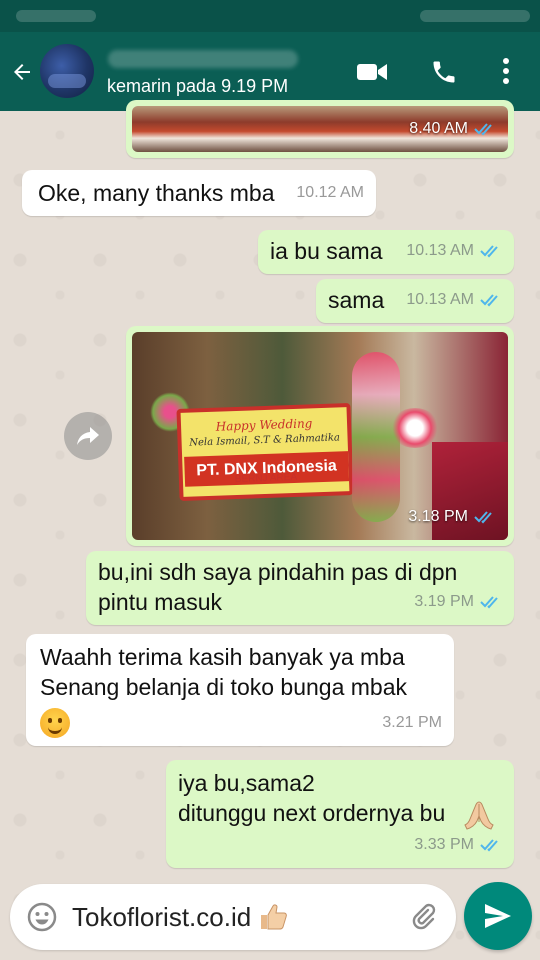 Image resolution: width=540 pixels, height=960 pixels. Describe the element at coordinates (372, 72) in the screenshot. I see `video-call-icon` at that location.